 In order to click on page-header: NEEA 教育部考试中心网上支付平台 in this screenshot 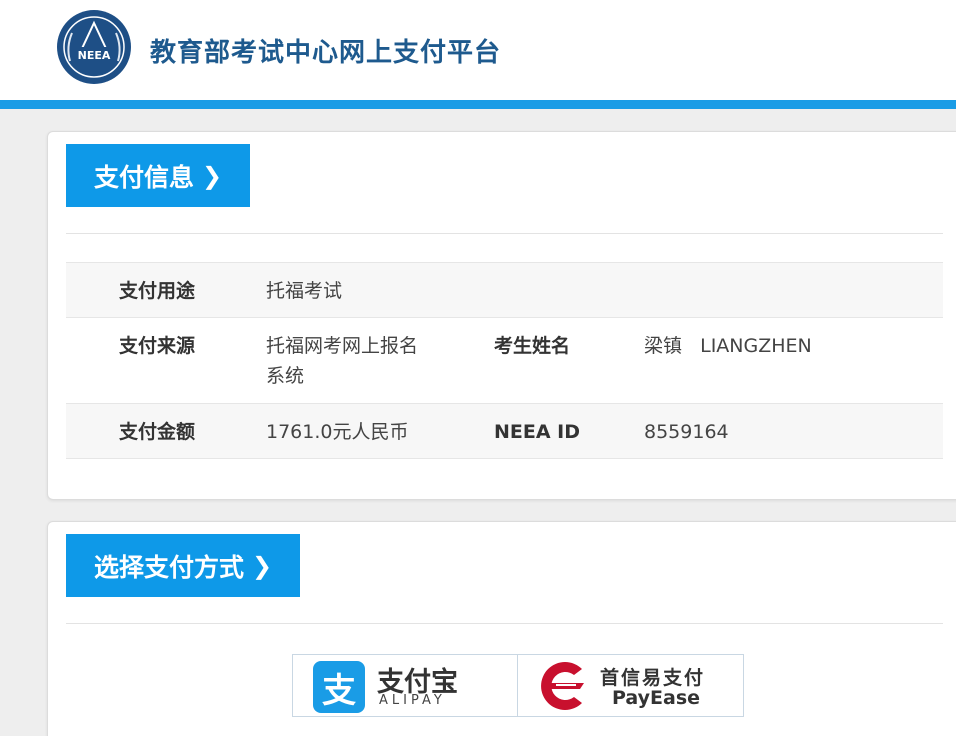, I will do `click(478, 50)`.